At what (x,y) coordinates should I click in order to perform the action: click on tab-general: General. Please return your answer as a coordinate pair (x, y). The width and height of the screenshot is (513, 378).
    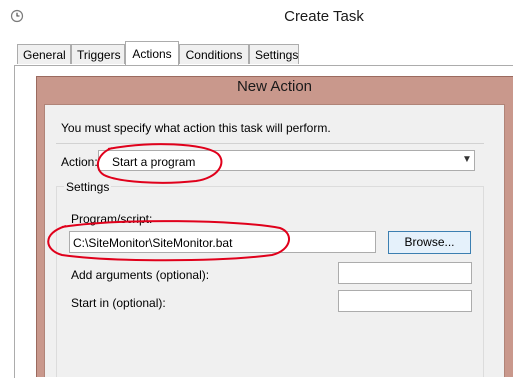
    Looking at the image, I should click on (44, 54).